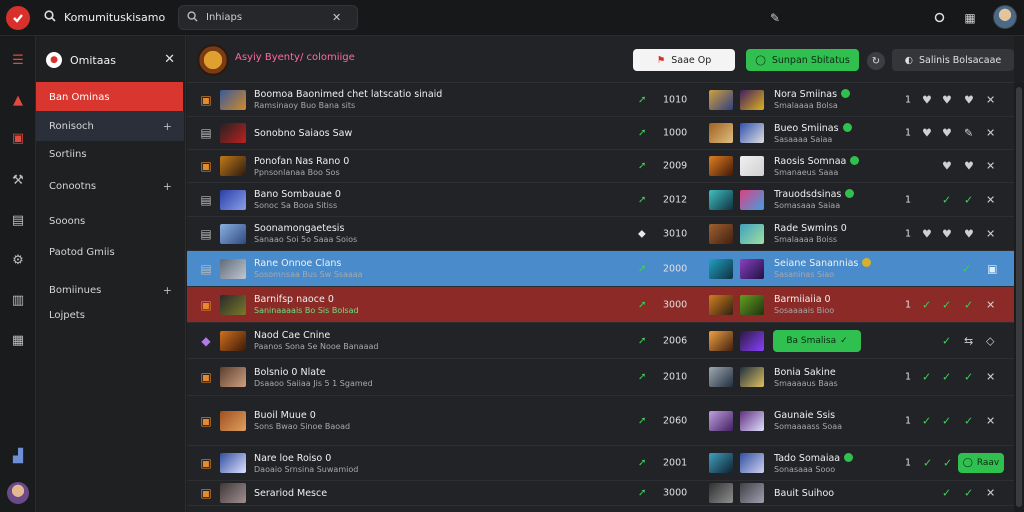 This screenshot has width=1024, height=512. What do you see at coordinates (18, 300) in the screenshot?
I see `document-icon: ▥` at bounding box center [18, 300].